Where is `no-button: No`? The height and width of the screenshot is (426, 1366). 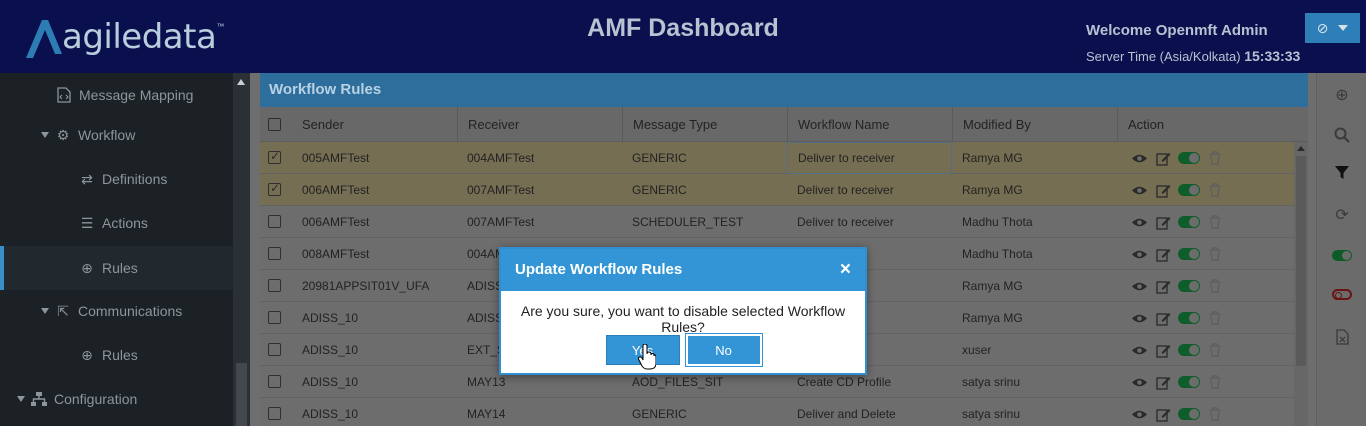
no-button: No is located at coordinates (723, 350).